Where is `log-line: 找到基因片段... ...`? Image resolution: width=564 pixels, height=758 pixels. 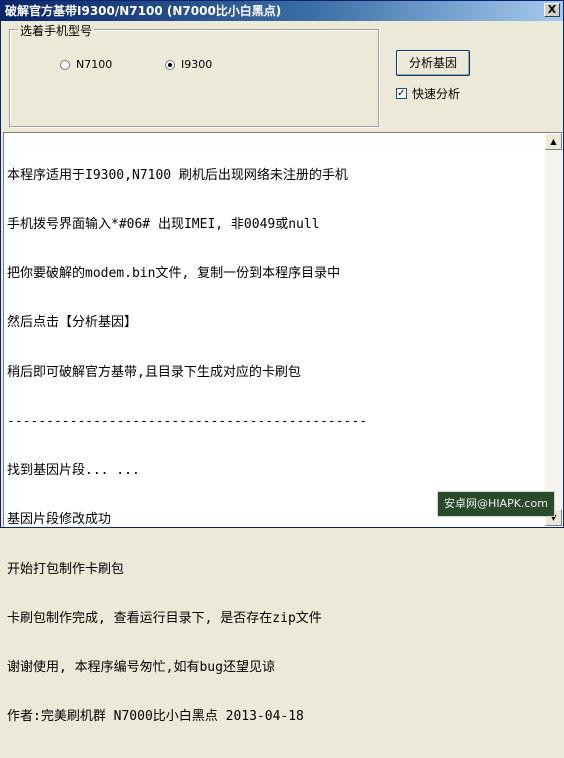 log-line: 找到基因片段... ... is located at coordinates (73, 471).